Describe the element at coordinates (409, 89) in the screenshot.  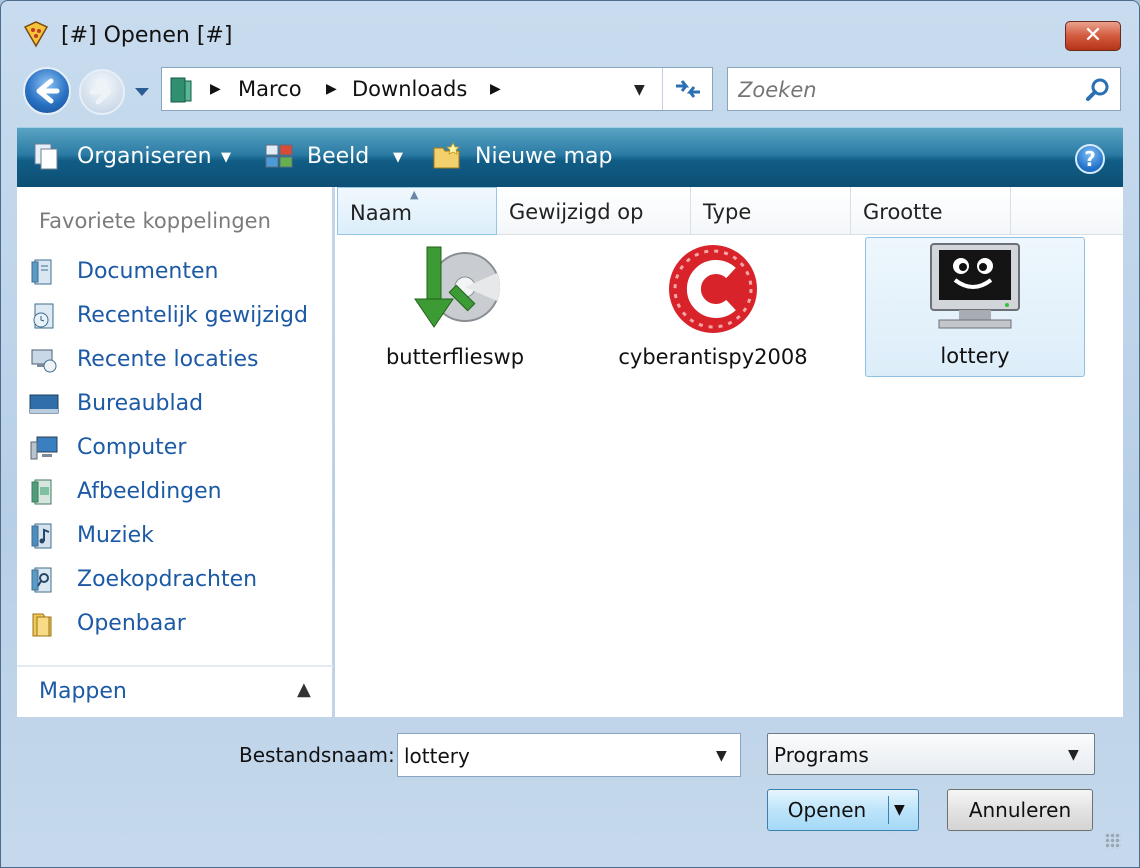
I see `breadcrumb-downloads: Downloads` at that location.